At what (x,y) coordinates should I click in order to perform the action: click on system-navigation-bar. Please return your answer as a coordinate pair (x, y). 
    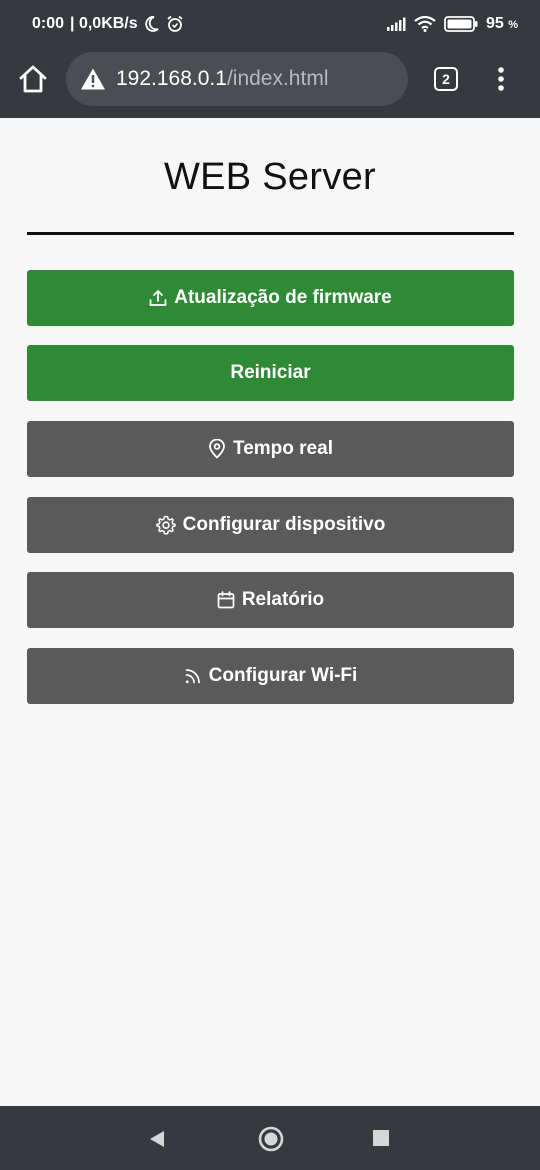
    Looking at the image, I should click on (270, 1138).